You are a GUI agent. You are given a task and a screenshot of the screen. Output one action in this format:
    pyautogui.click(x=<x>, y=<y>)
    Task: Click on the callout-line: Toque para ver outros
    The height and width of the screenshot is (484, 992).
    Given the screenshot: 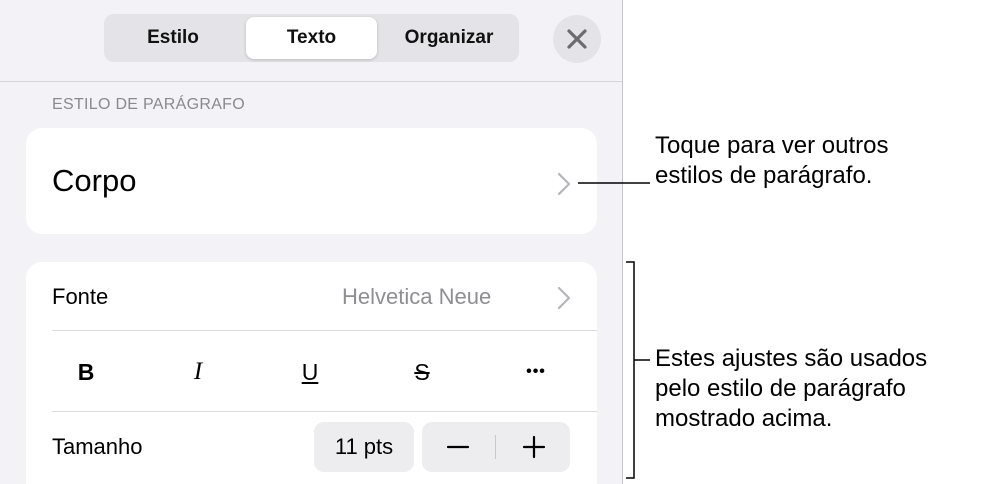 What is the action you would take?
    pyautogui.click(x=772, y=145)
    